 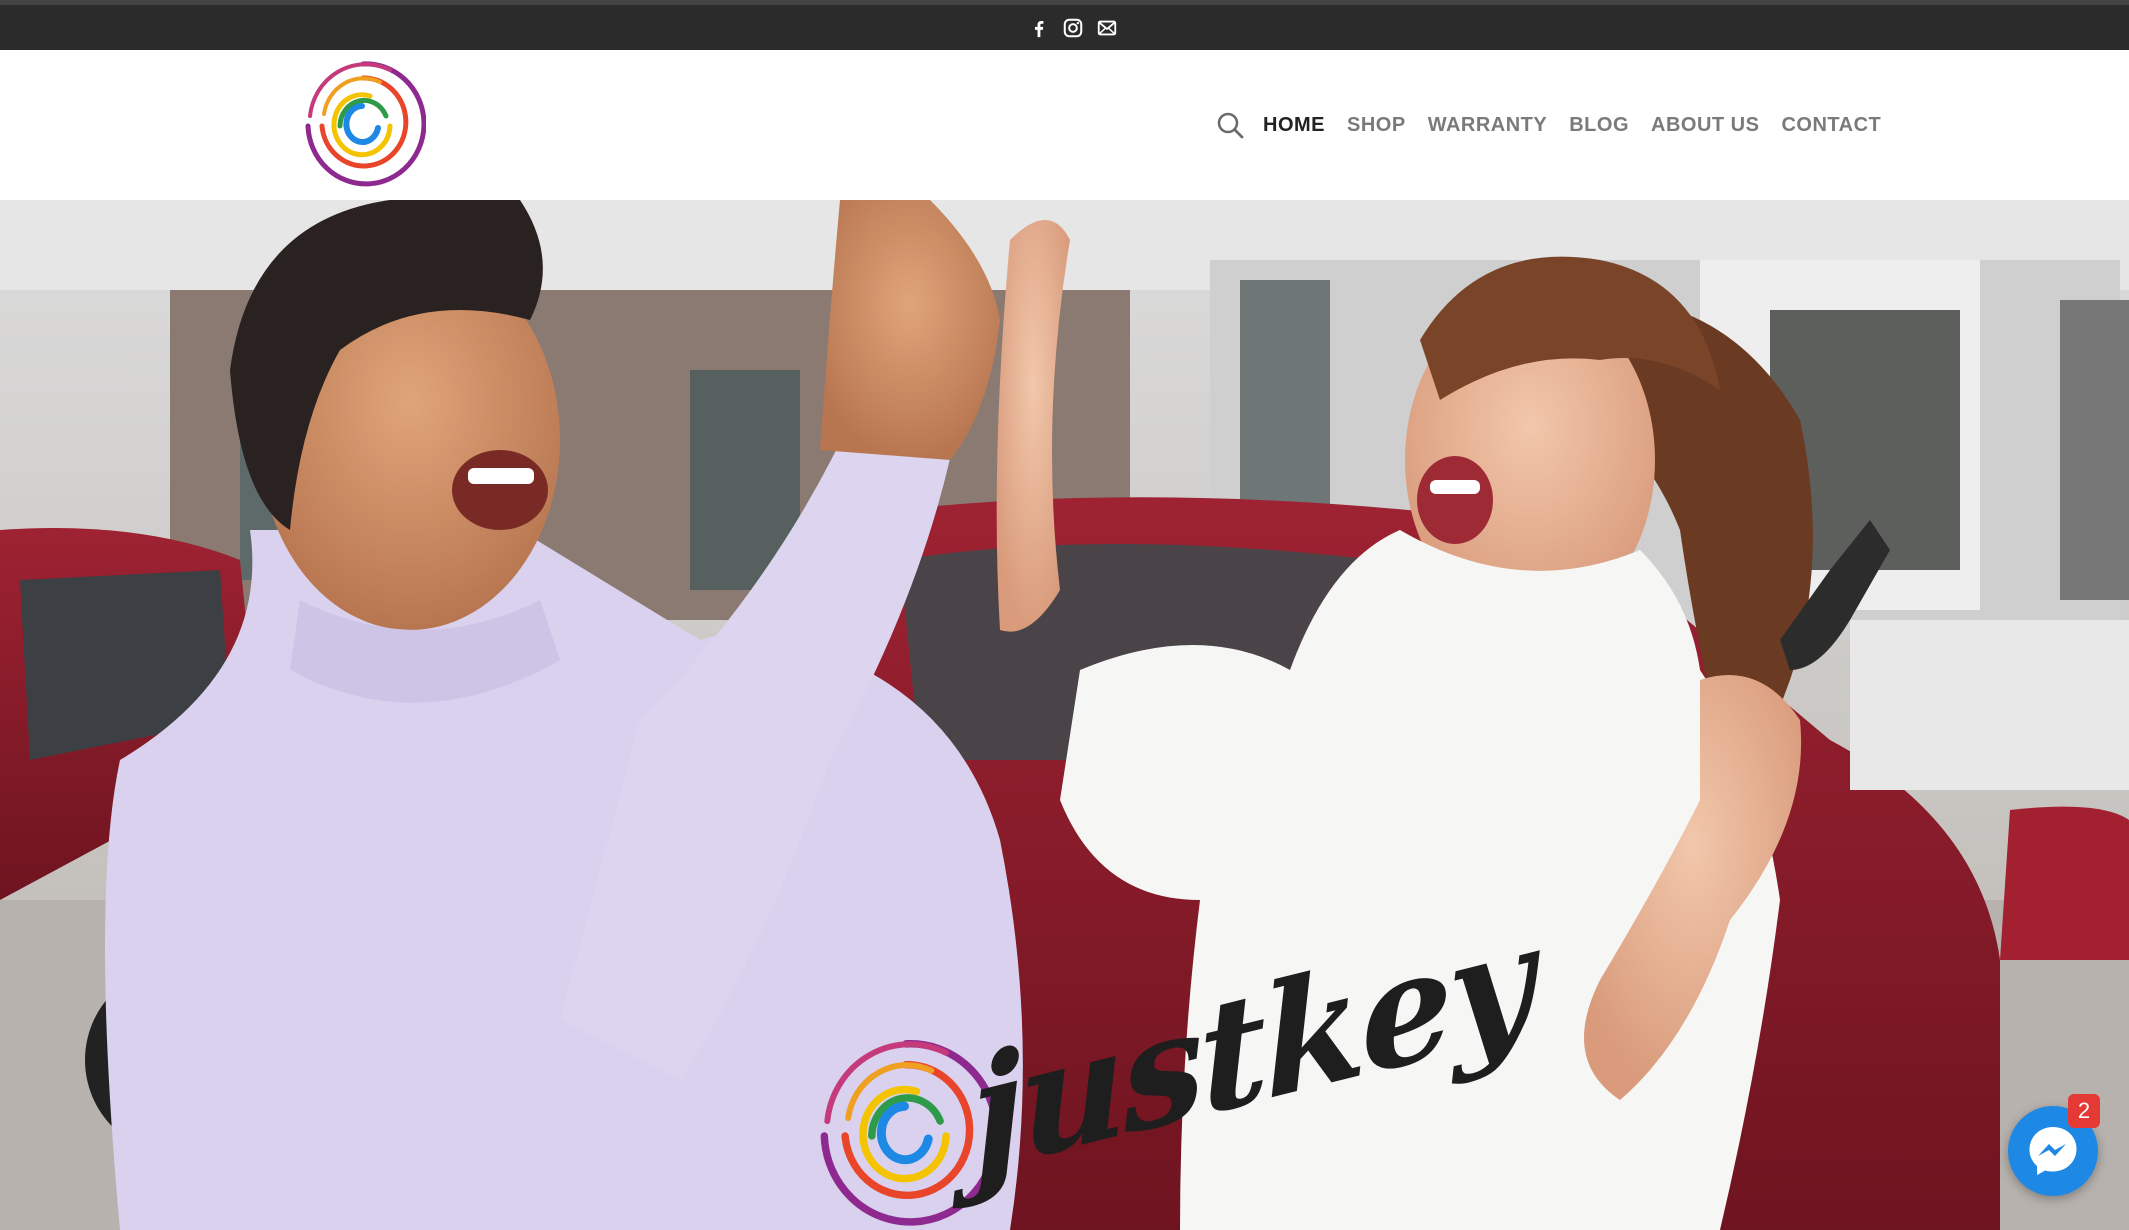 I want to click on nav-item-blog: BLOG, so click(x=1599, y=125).